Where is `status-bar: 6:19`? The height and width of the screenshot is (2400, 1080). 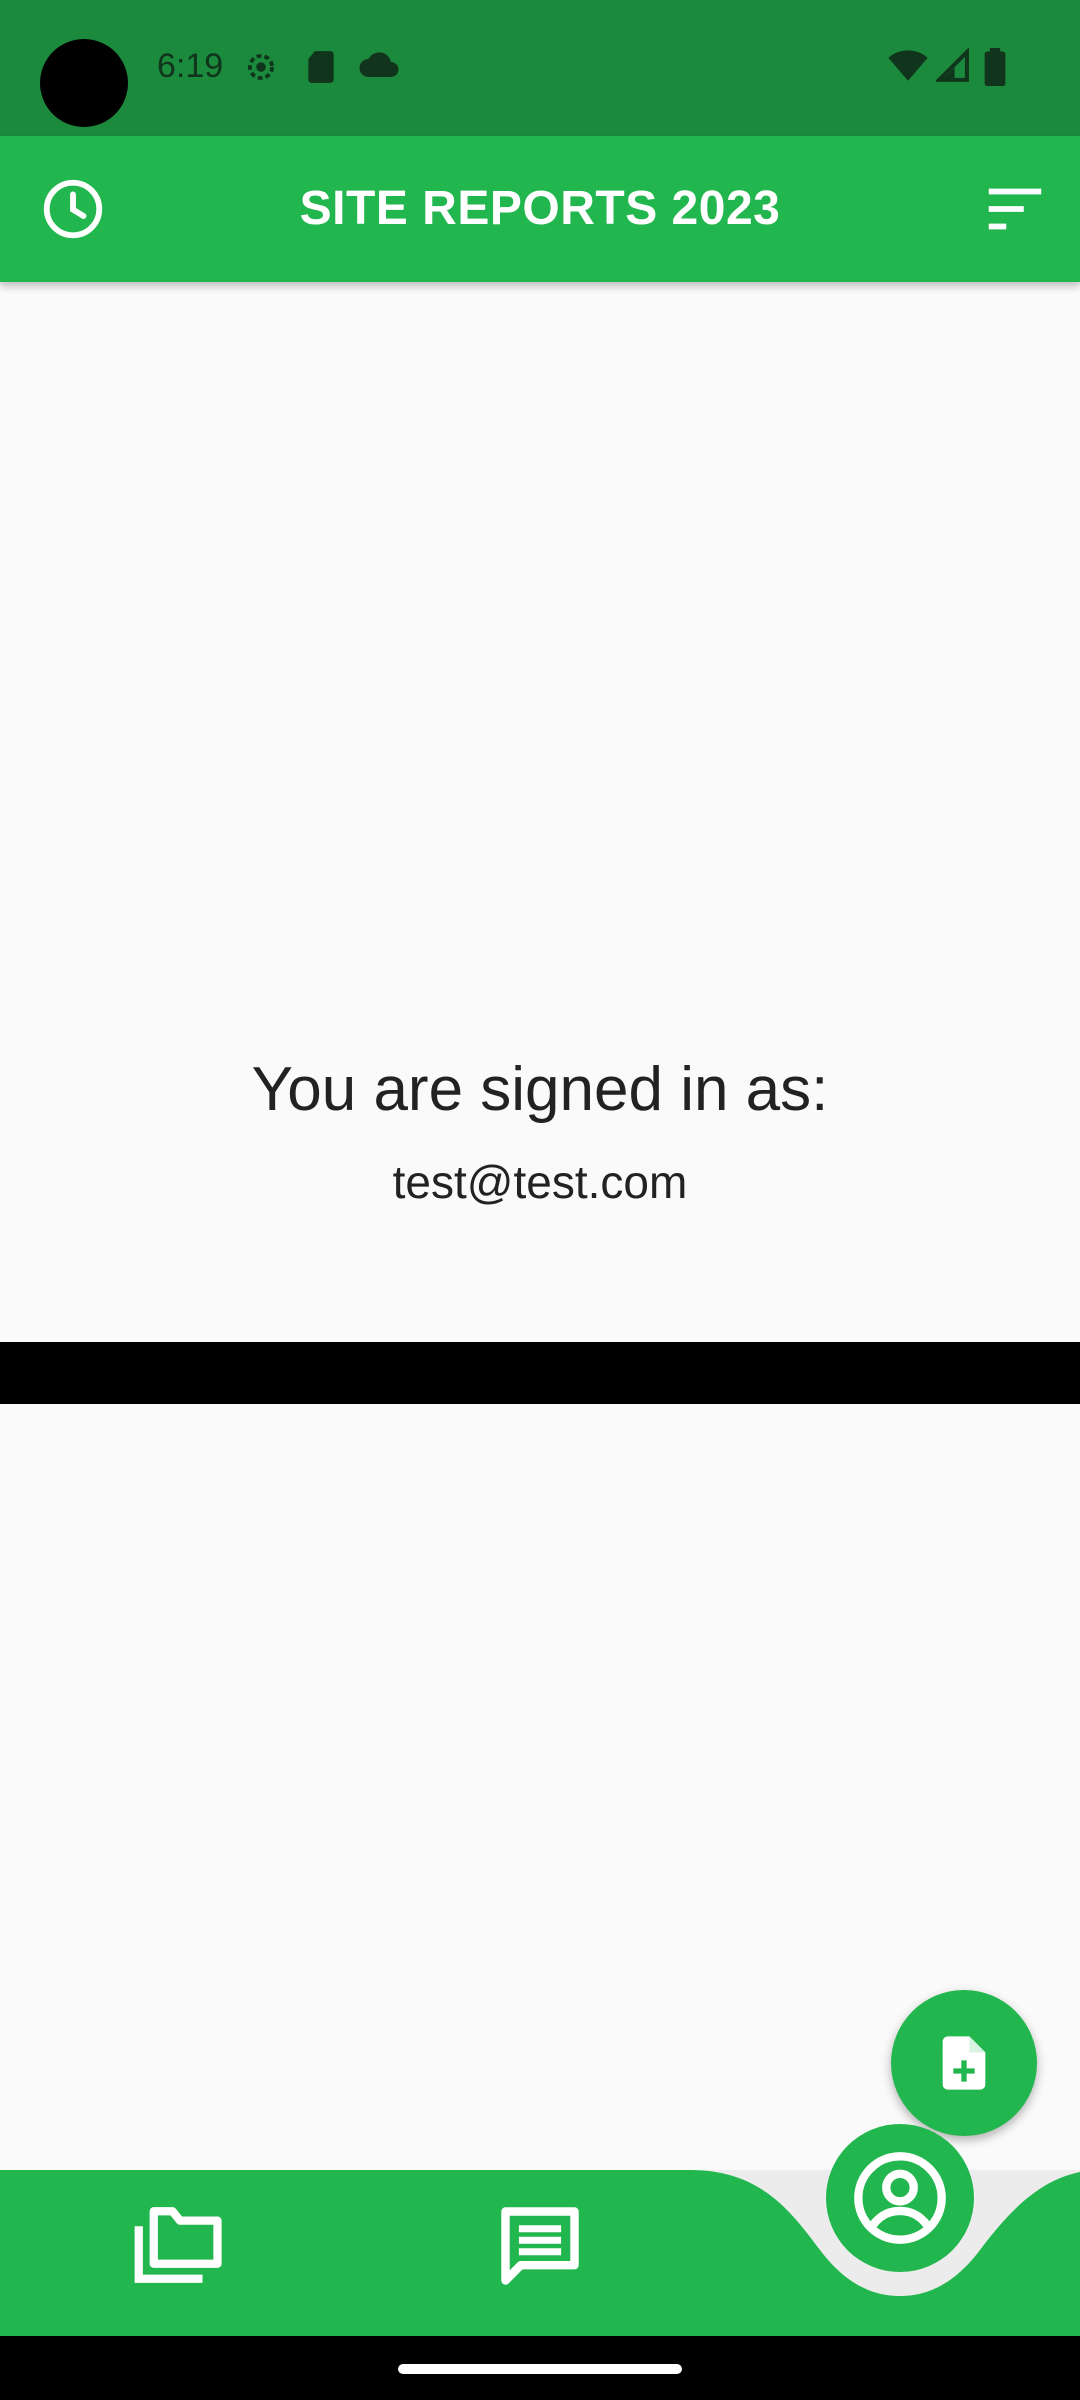 status-bar: 6:19 is located at coordinates (540, 68).